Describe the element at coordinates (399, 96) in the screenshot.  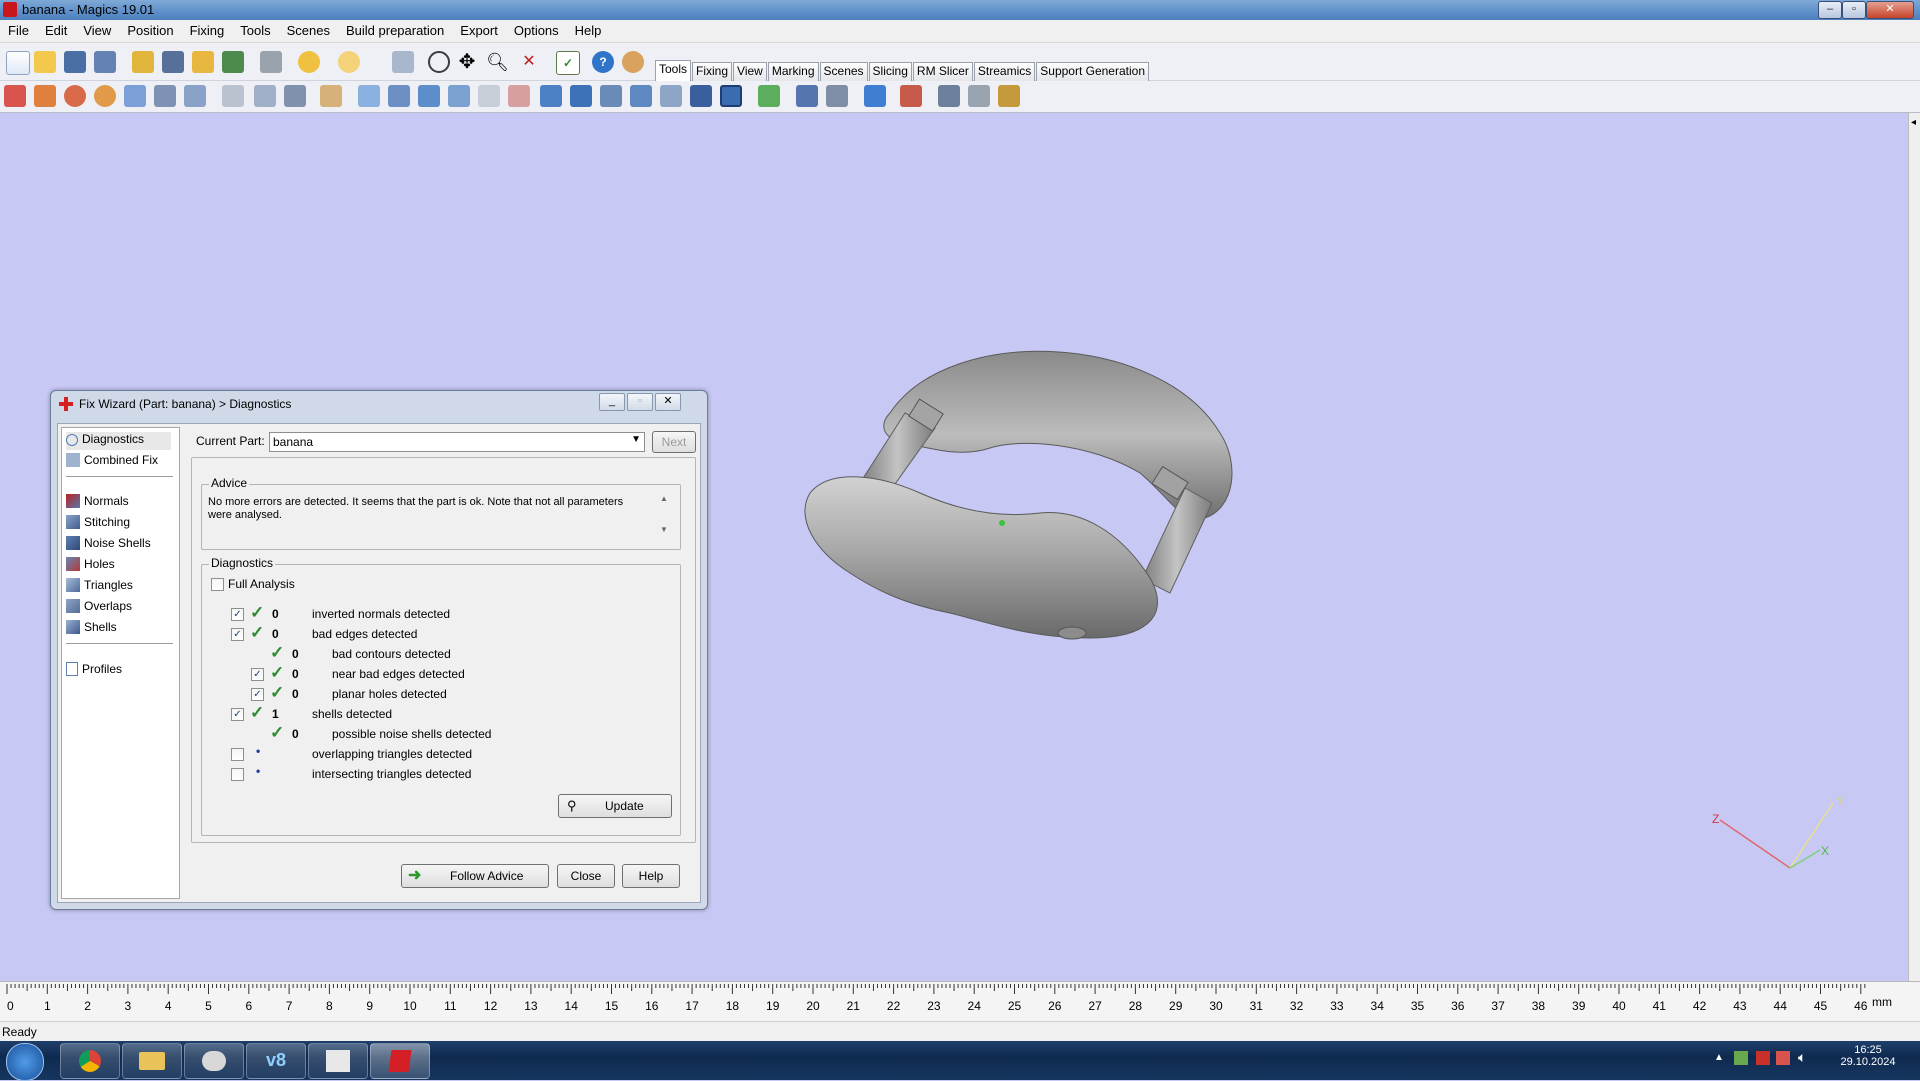
I see `cut-icon` at that location.